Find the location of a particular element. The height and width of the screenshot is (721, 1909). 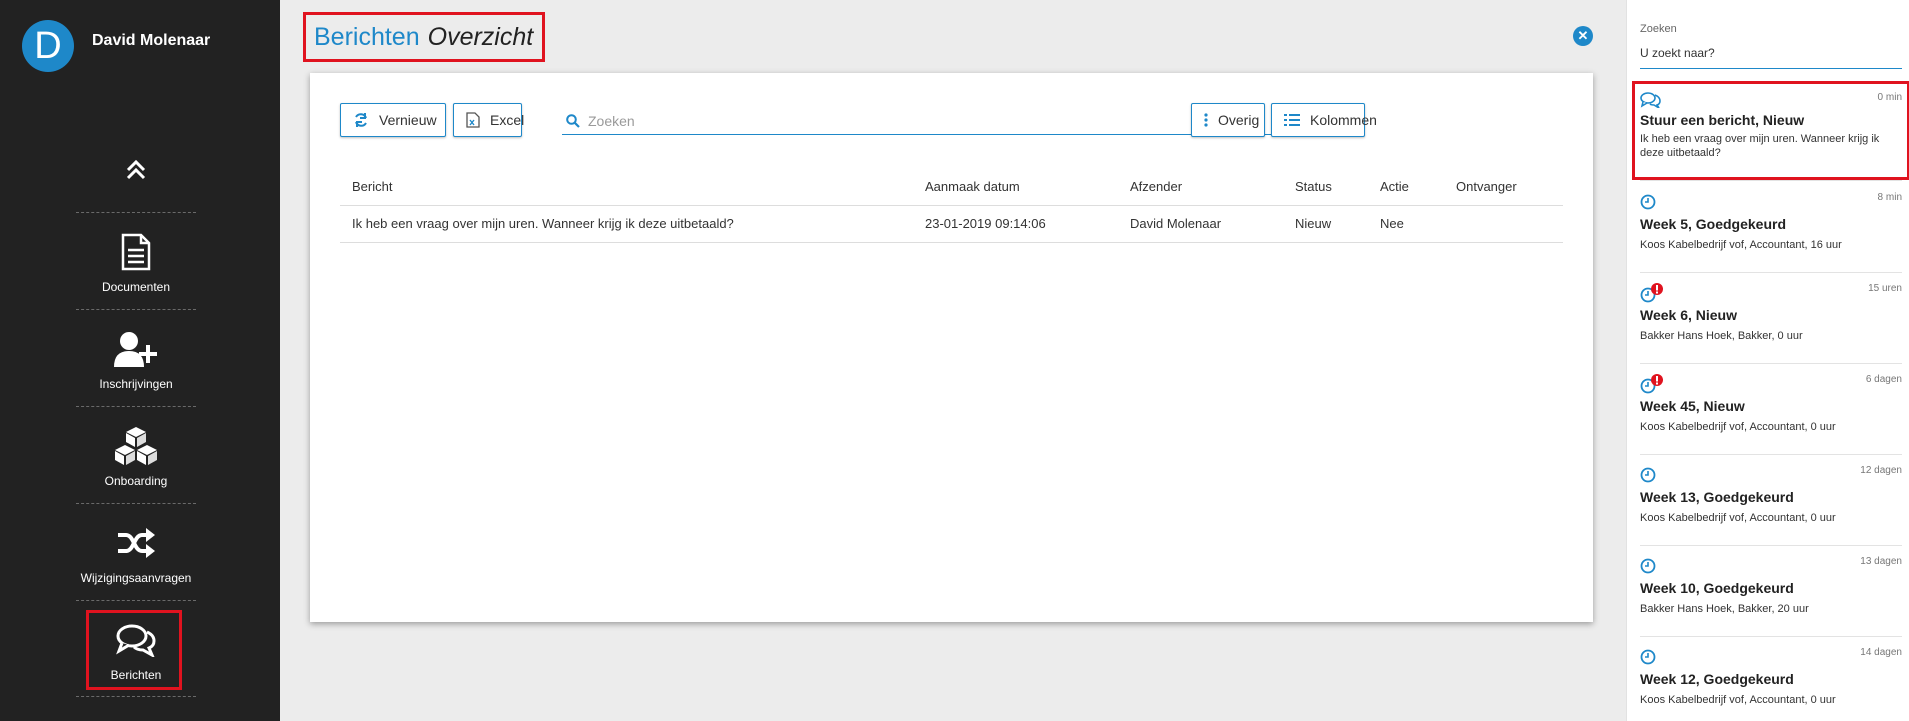

sidebar-item-label: Onboarding is located at coordinates (136, 481).